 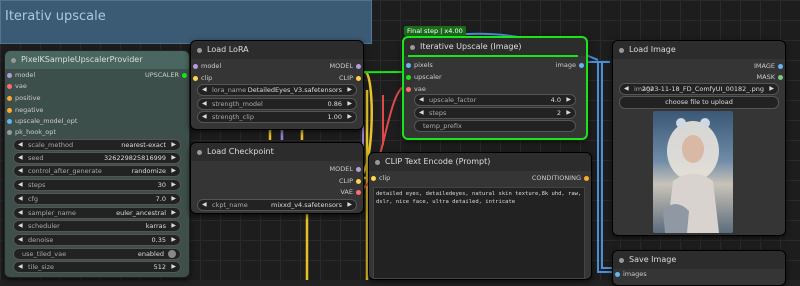 What do you see at coordinates (97, 171) in the screenshot?
I see `widget-control-after-generate: ◀ control_after_generate randomize ▶` at bounding box center [97, 171].